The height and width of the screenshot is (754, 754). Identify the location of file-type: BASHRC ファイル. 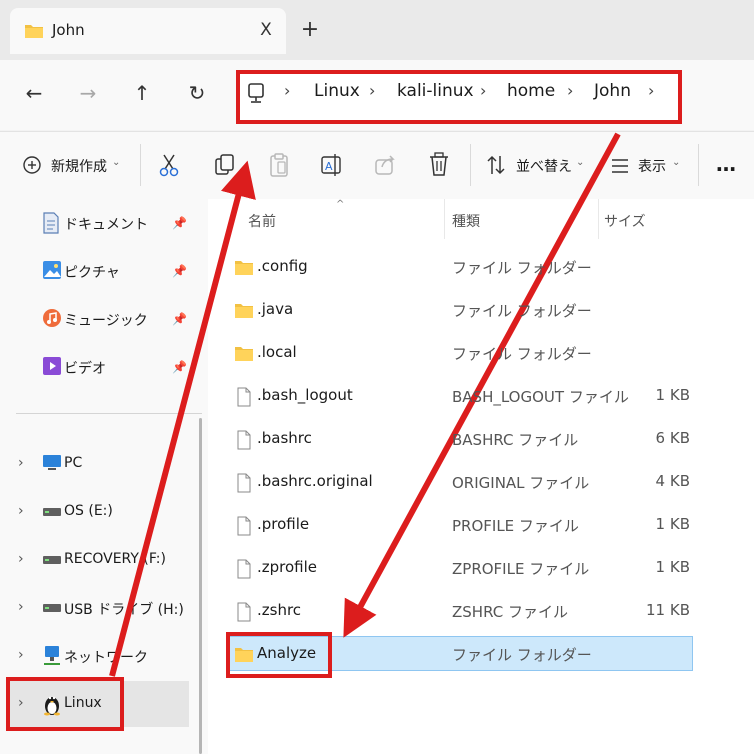
(515, 440).